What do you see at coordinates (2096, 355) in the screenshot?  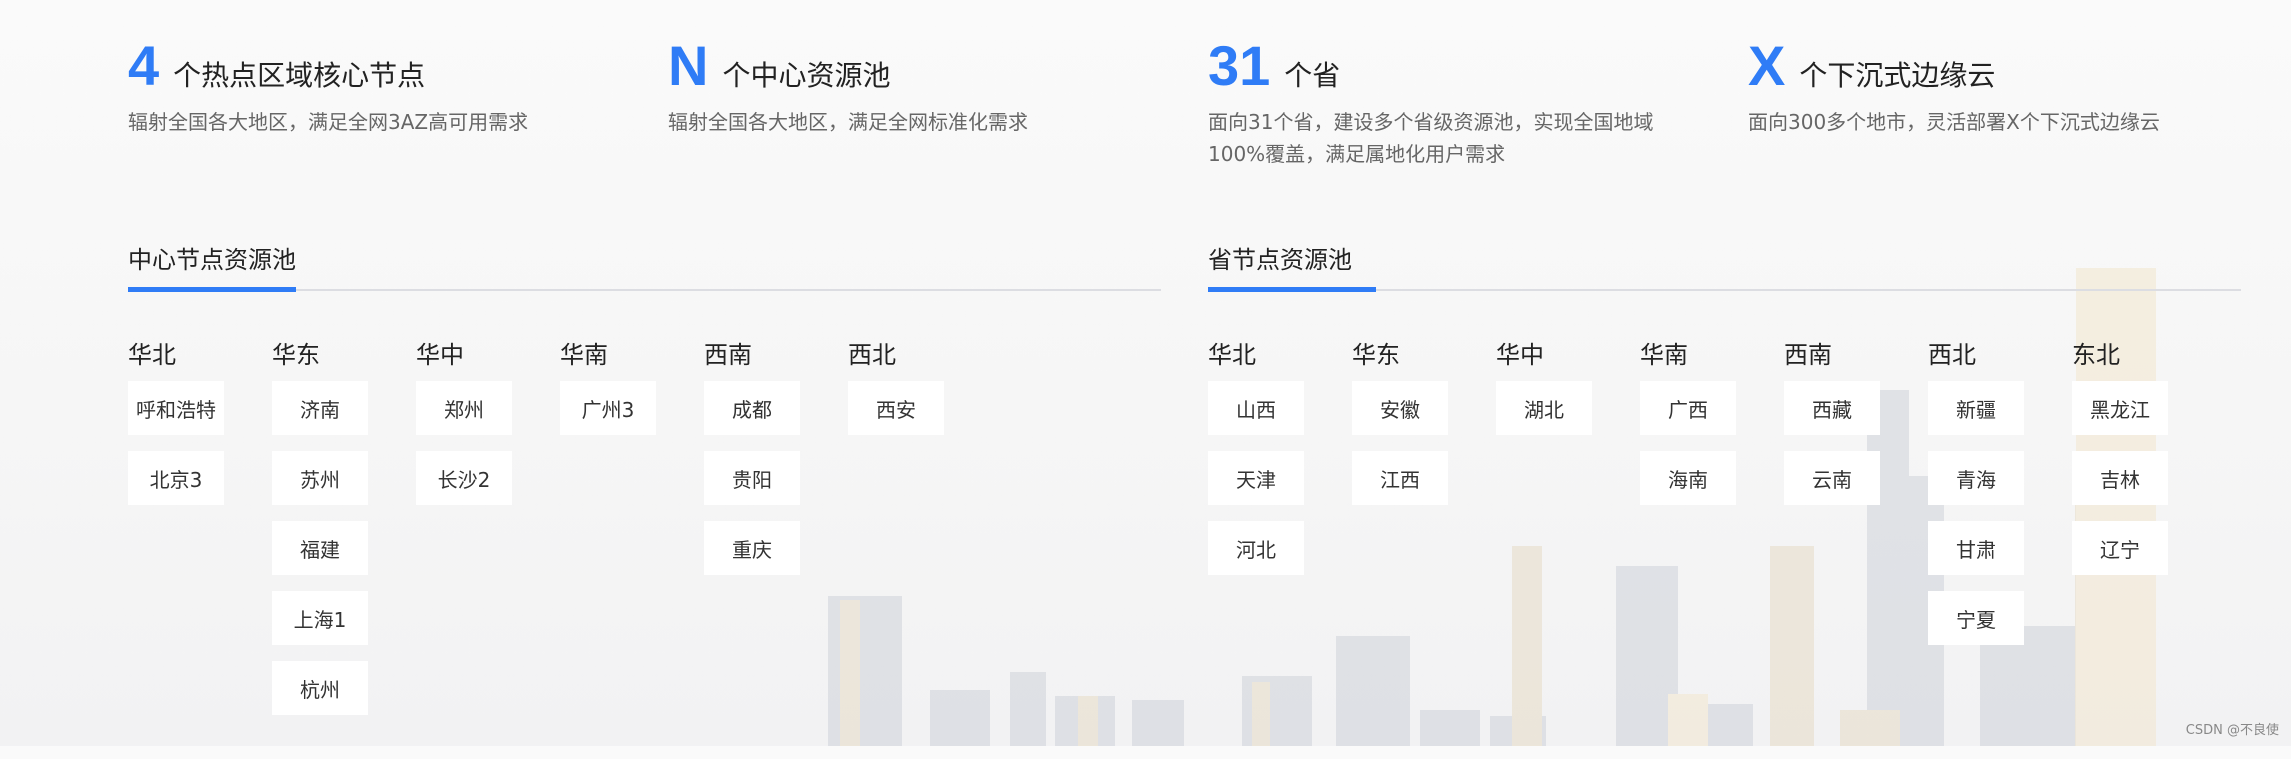 I see `region-name: 东北` at bounding box center [2096, 355].